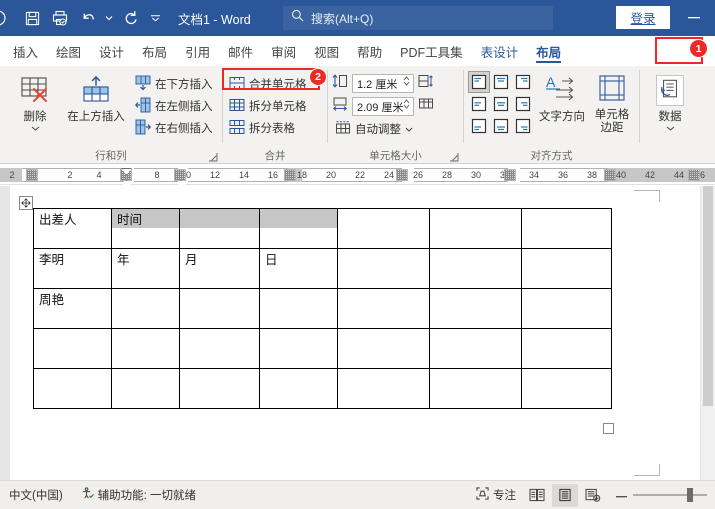 Image resolution: width=715 pixels, height=509 pixels. I want to click on tab-review: 审阅, so click(283, 51).